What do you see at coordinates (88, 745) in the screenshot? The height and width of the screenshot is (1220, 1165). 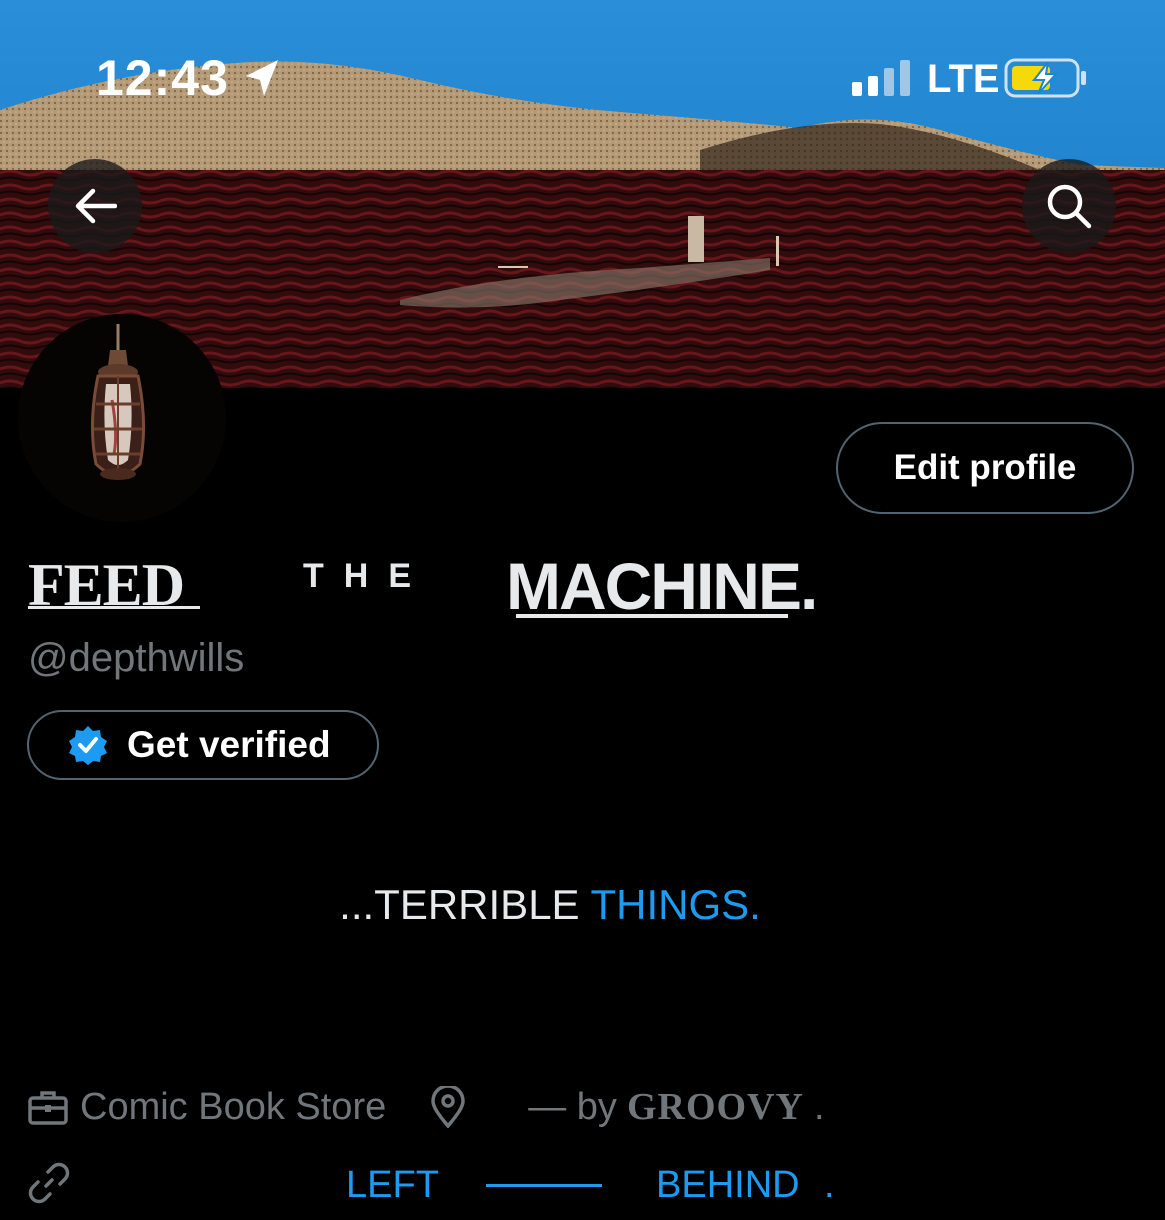 I see `verified-badge-icon` at bounding box center [88, 745].